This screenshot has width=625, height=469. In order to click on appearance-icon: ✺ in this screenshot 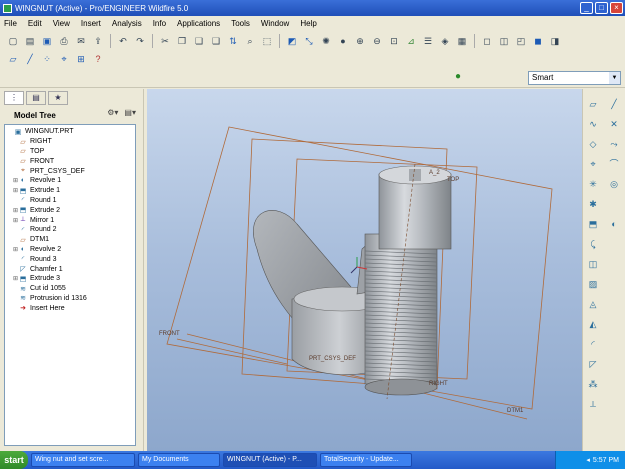, I will do `click(326, 41)`.